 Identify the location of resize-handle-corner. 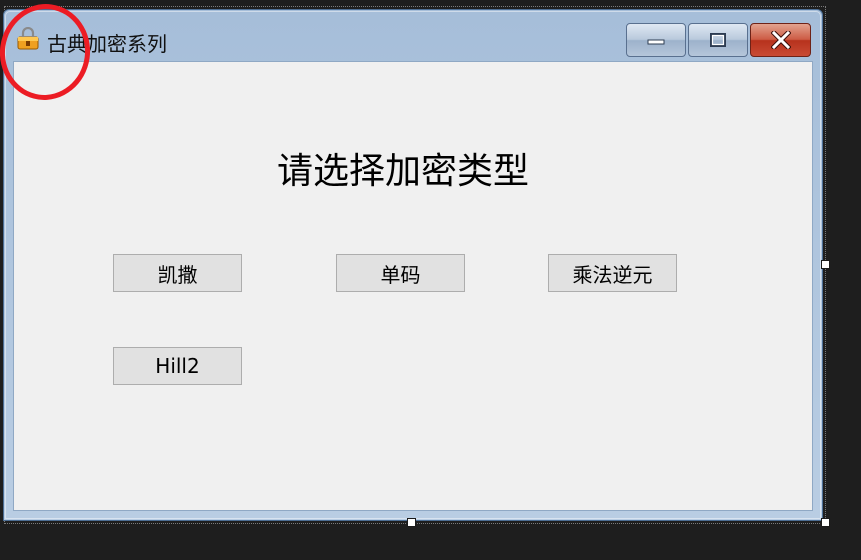
(825, 522).